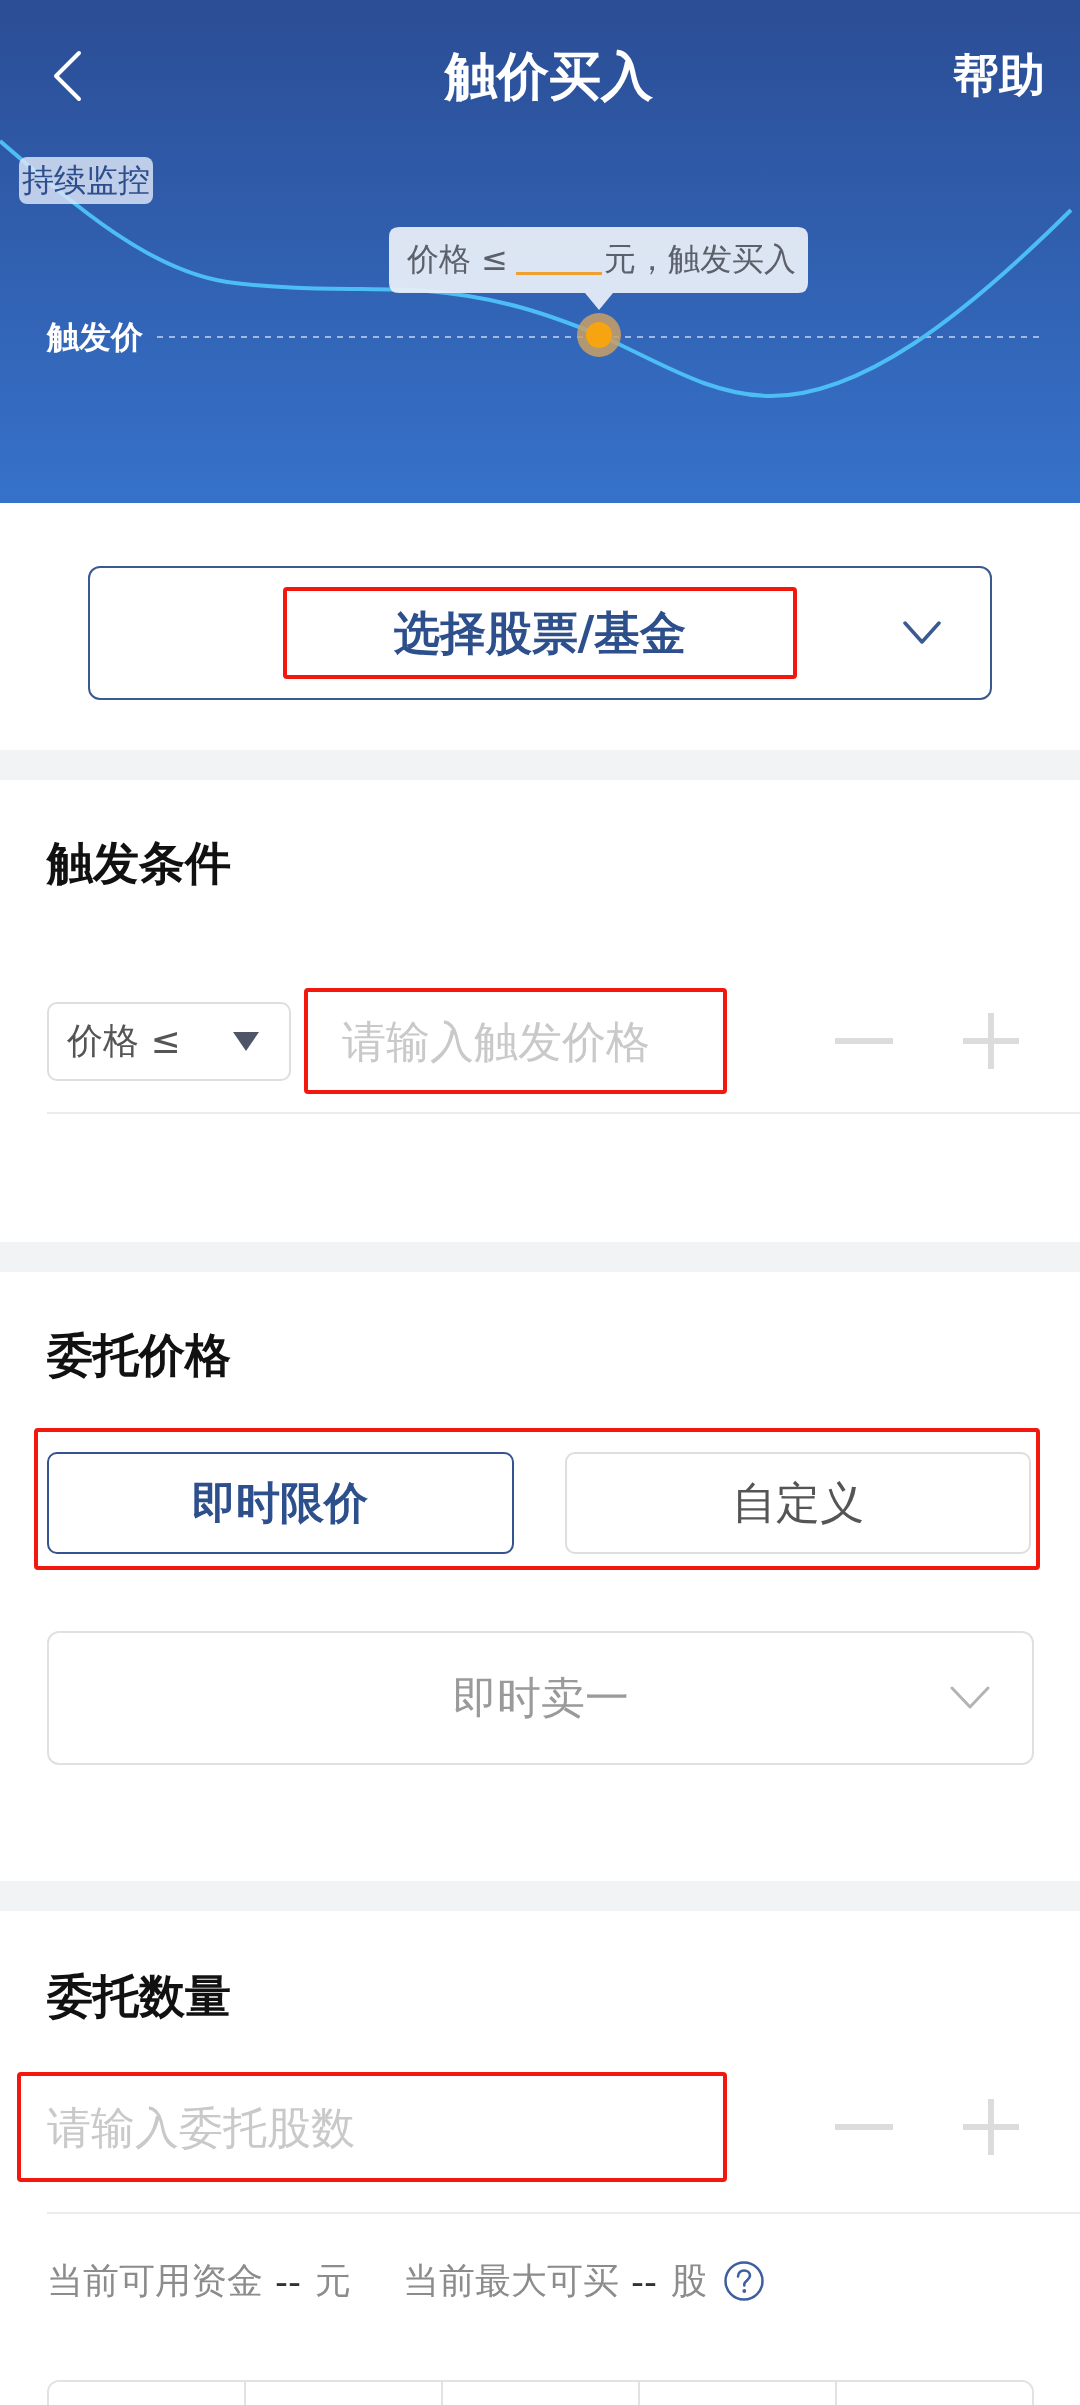 The image size is (1080, 2405). I want to click on section-title: 委托价格, so click(139, 1355).